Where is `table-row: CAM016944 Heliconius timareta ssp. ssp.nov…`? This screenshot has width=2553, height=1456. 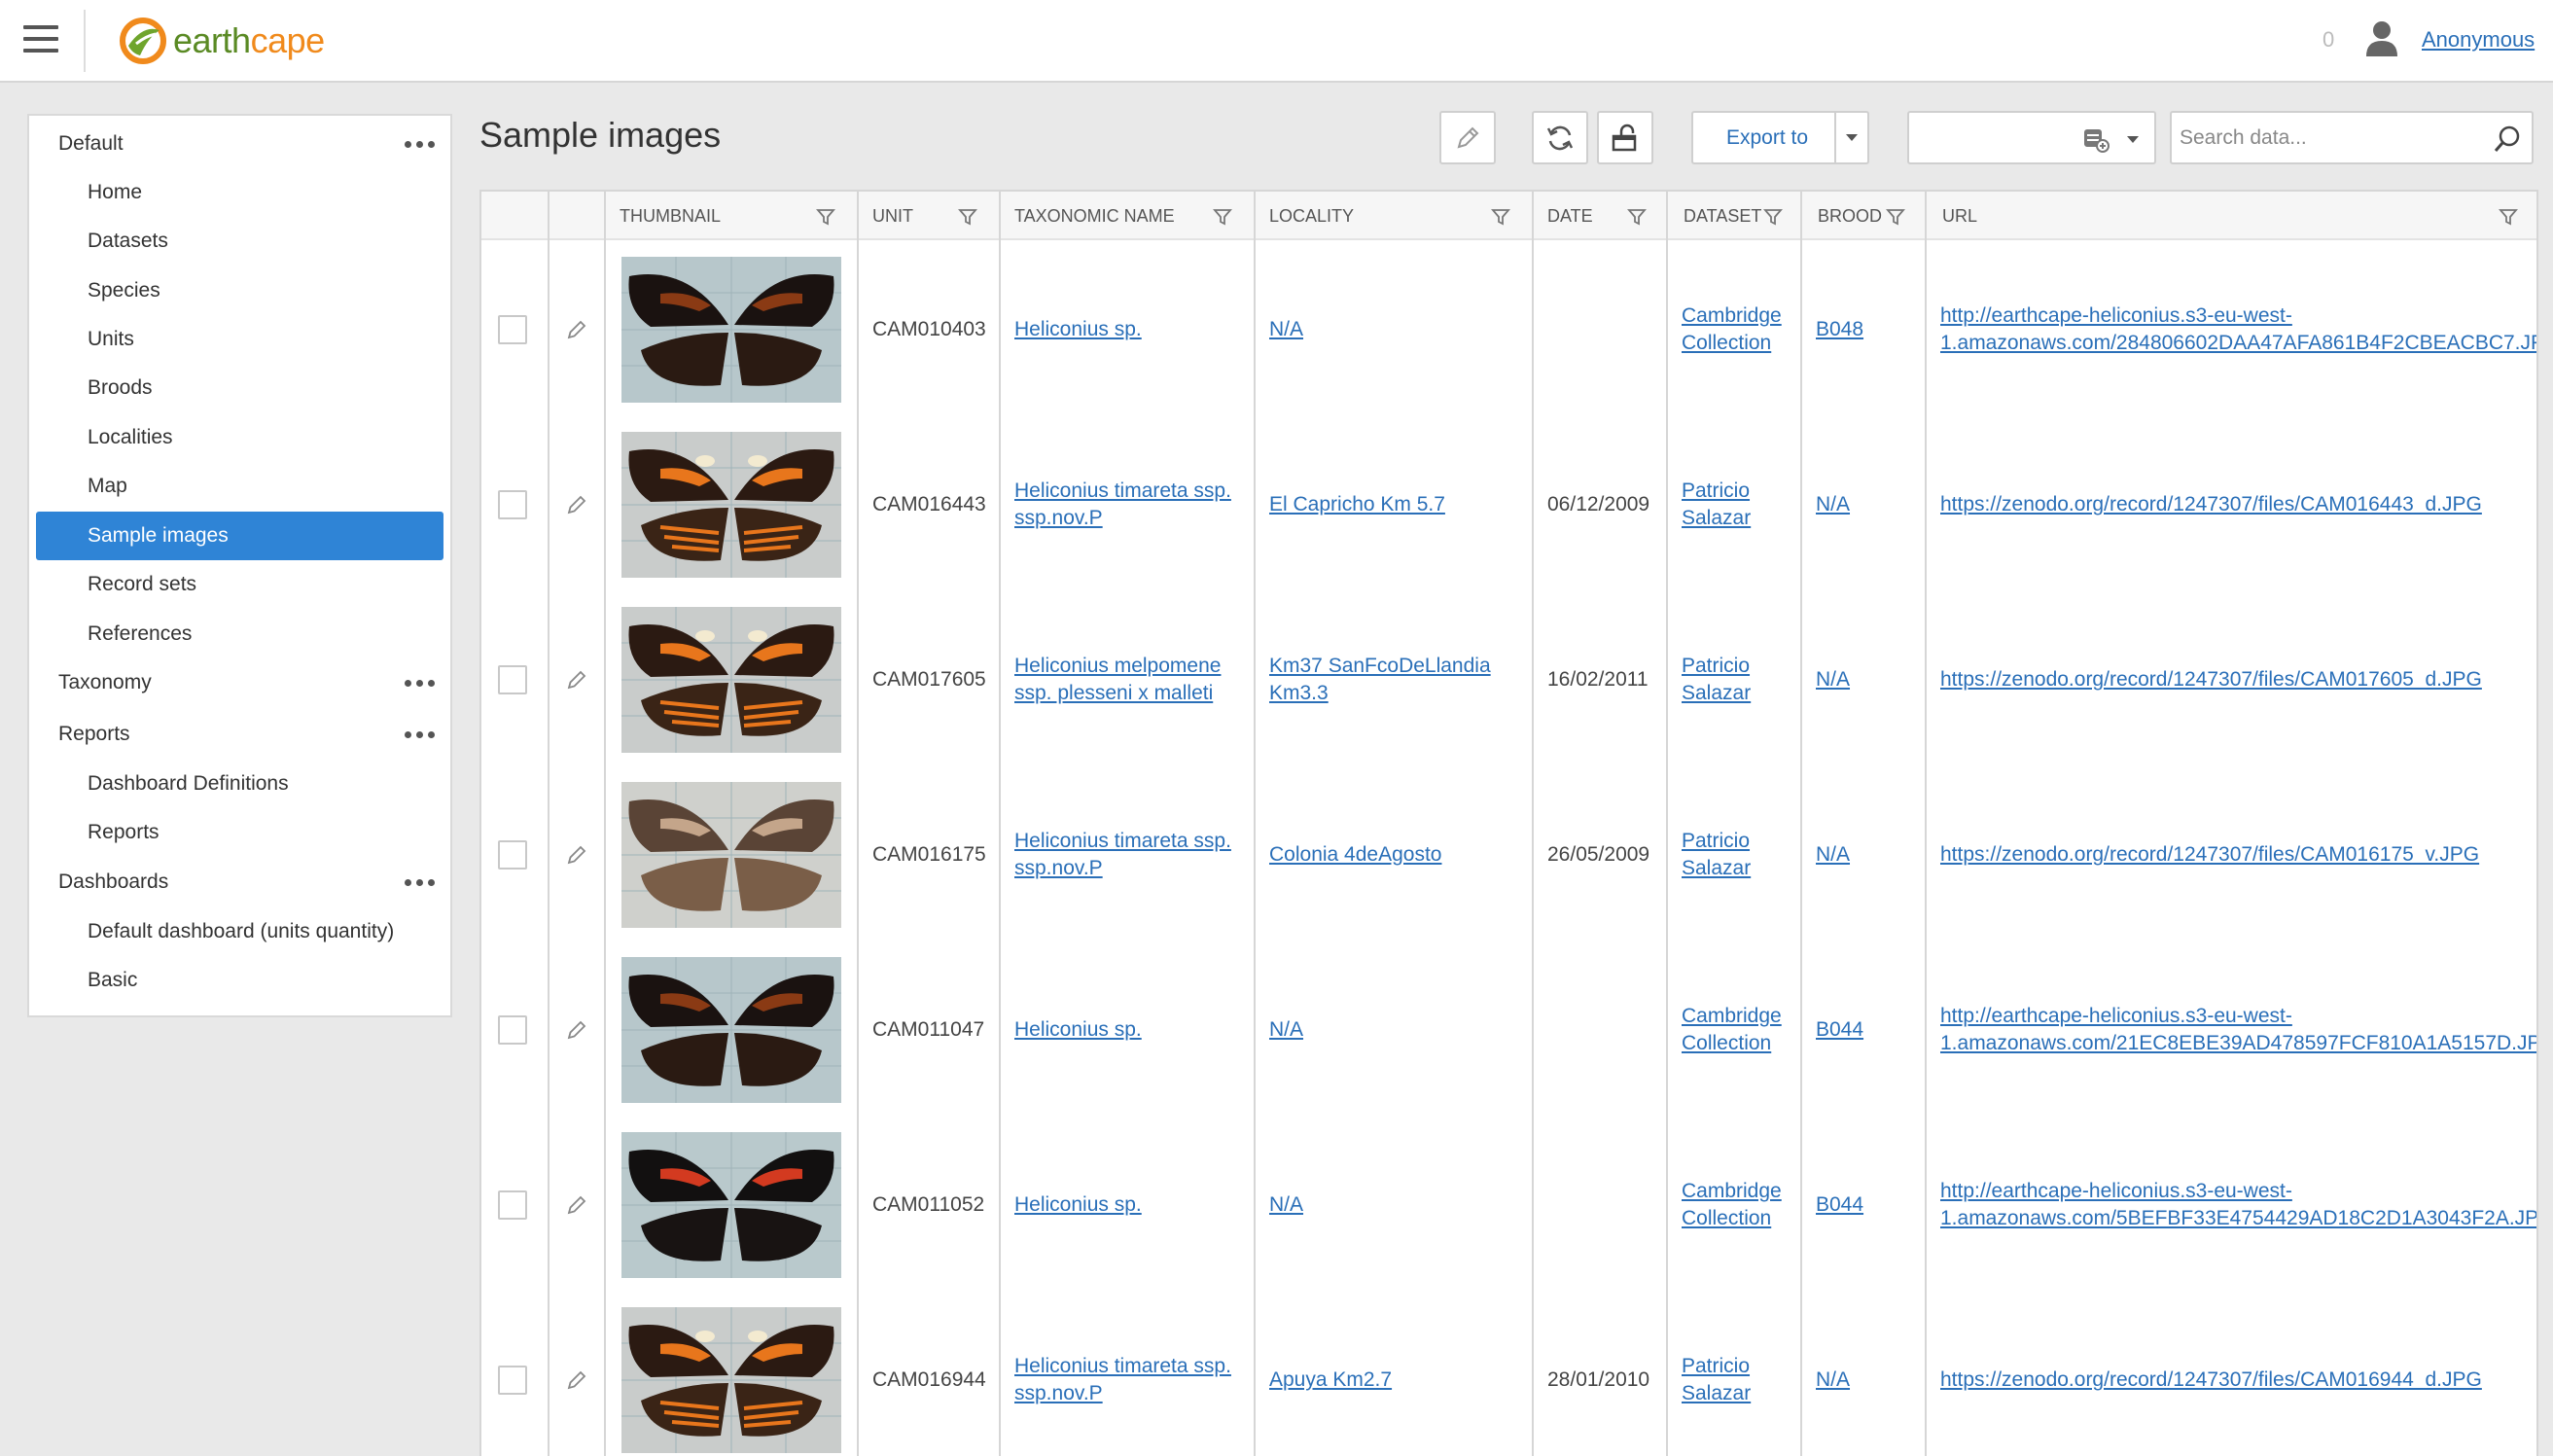 table-row: CAM016944 Heliconius timareta ssp. ssp.nov… is located at coordinates (1508, 1374).